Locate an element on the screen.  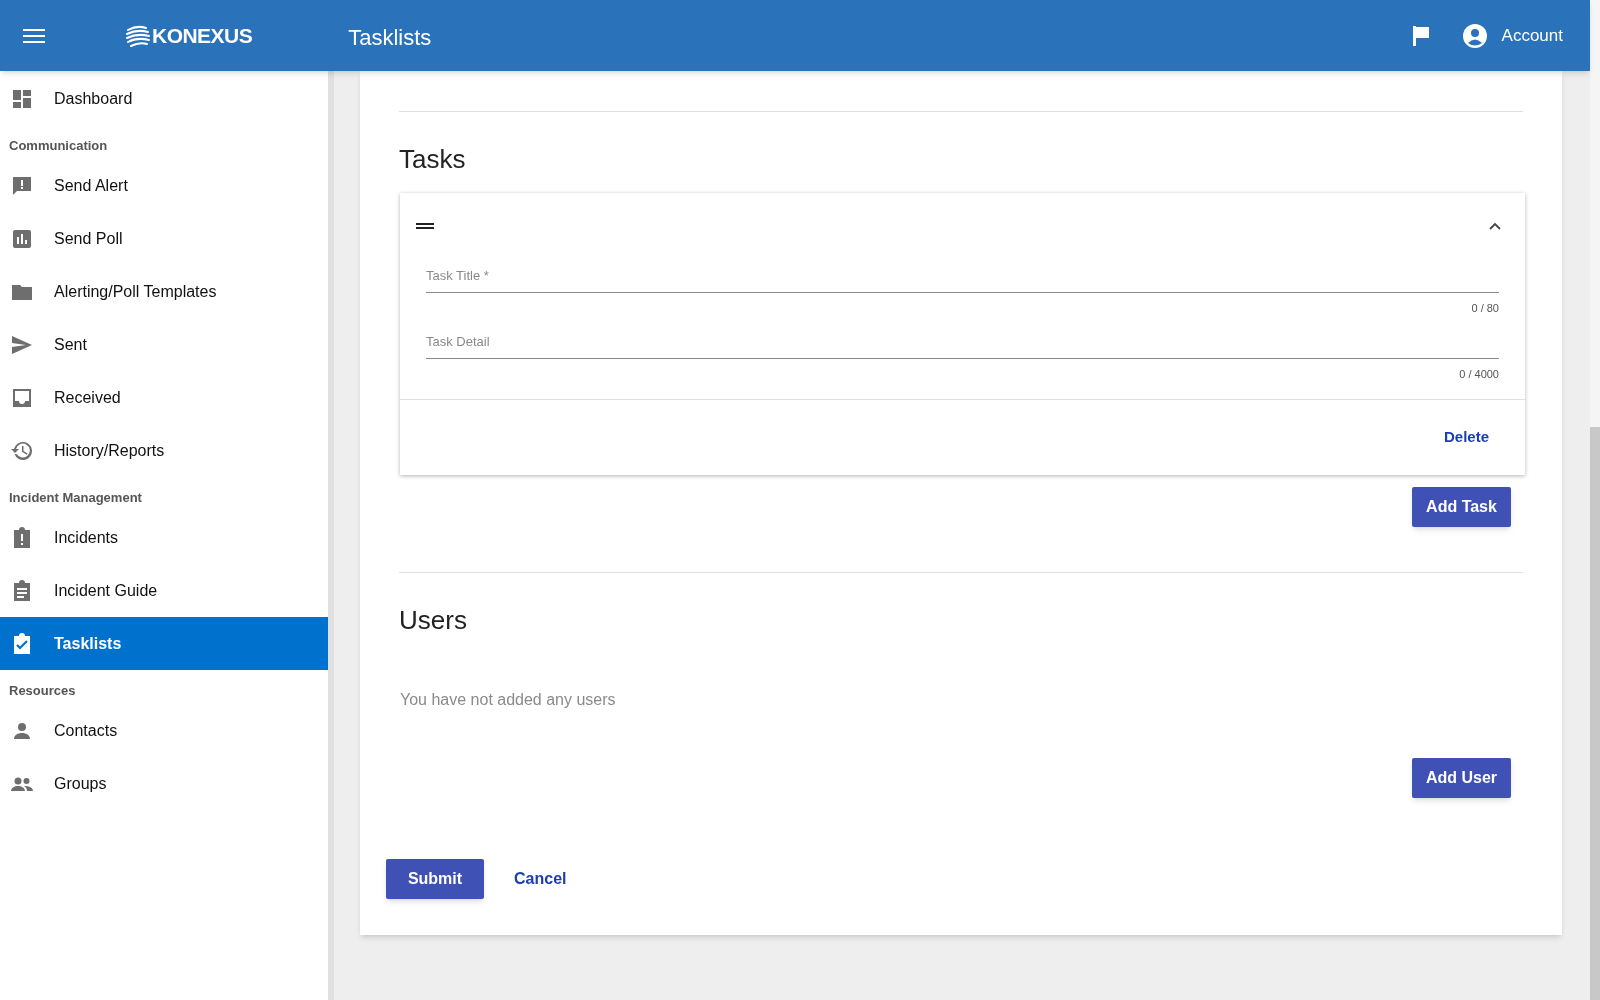
character-counter: 0 / 4000 is located at coordinates (1479, 374).